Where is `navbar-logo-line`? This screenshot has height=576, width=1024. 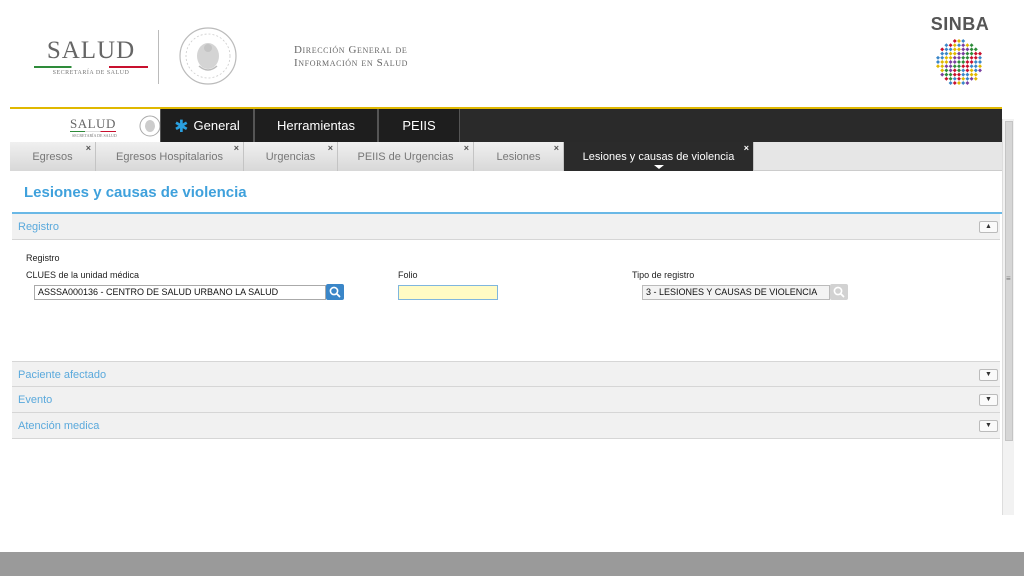 navbar-logo-line is located at coordinates (93, 131).